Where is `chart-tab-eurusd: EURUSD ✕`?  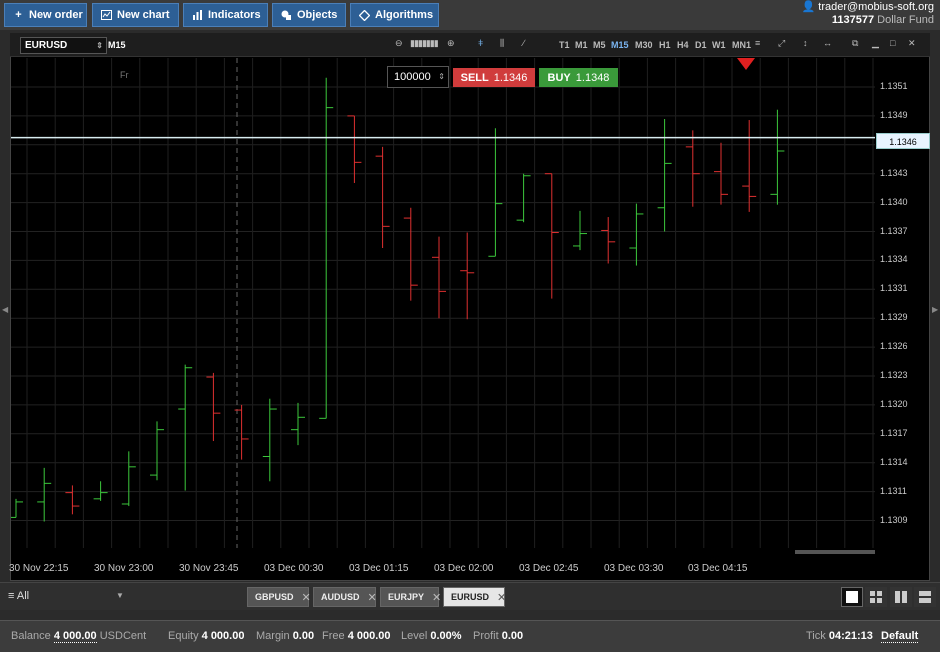 chart-tab-eurusd: EURUSD ✕ is located at coordinates (474, 597).